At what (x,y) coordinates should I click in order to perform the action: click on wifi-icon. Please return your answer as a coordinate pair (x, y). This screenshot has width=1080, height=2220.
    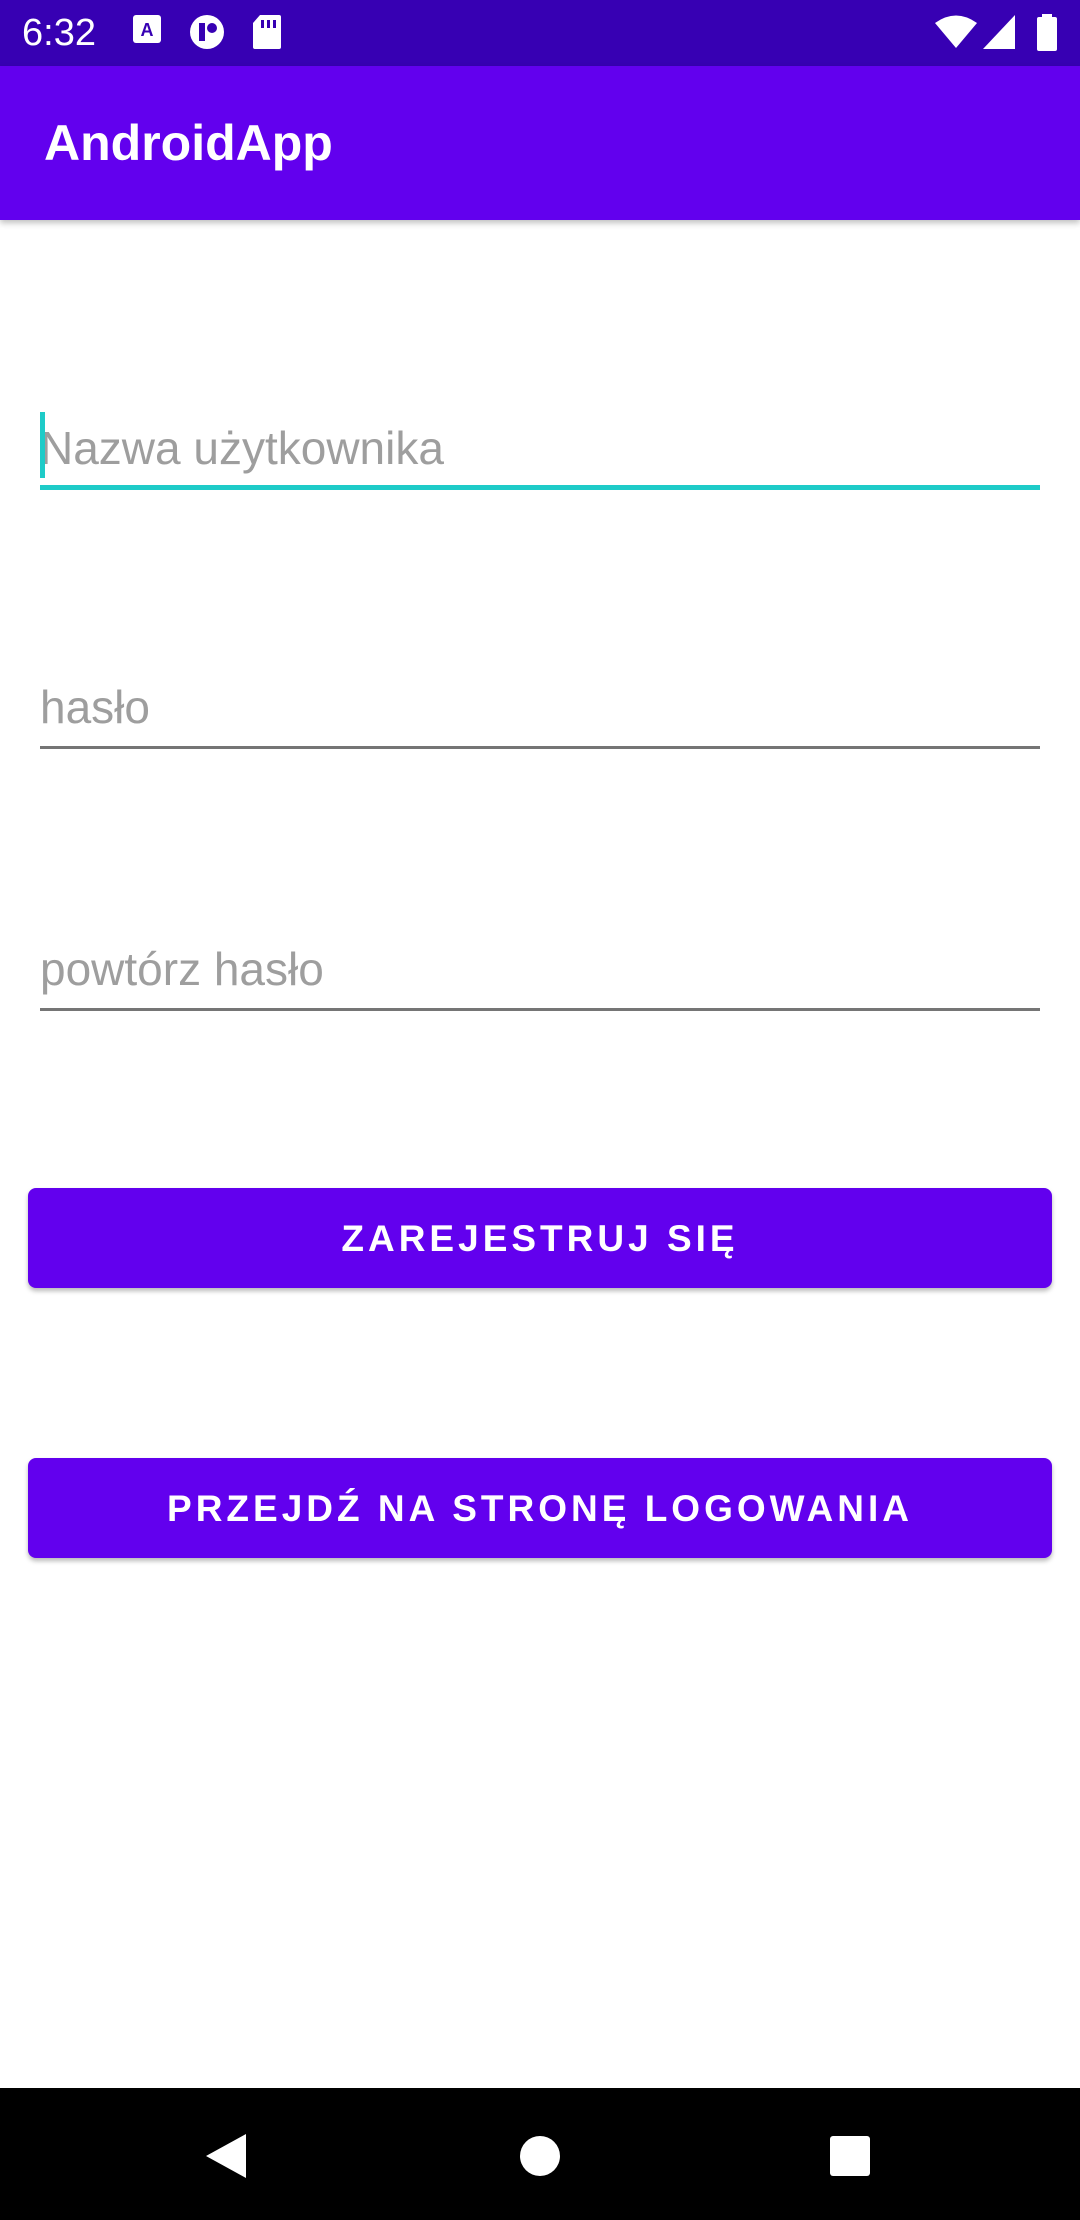
    Looking at the image, I should click on (956, 31).